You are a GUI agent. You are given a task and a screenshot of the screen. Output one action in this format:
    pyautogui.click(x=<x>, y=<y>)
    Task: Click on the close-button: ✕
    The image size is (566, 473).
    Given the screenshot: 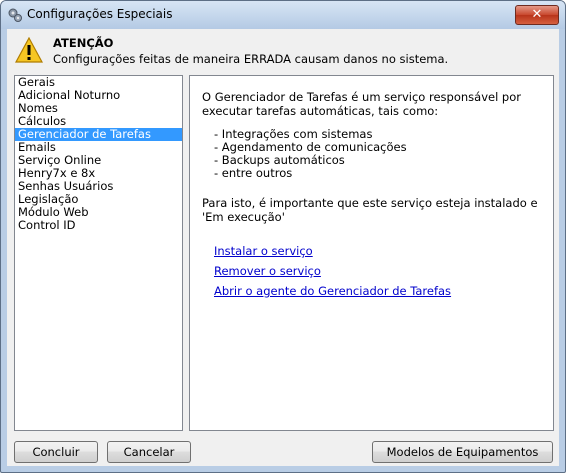 What is the action you would take?
    pyautogui.click(x=537, y=15)
    